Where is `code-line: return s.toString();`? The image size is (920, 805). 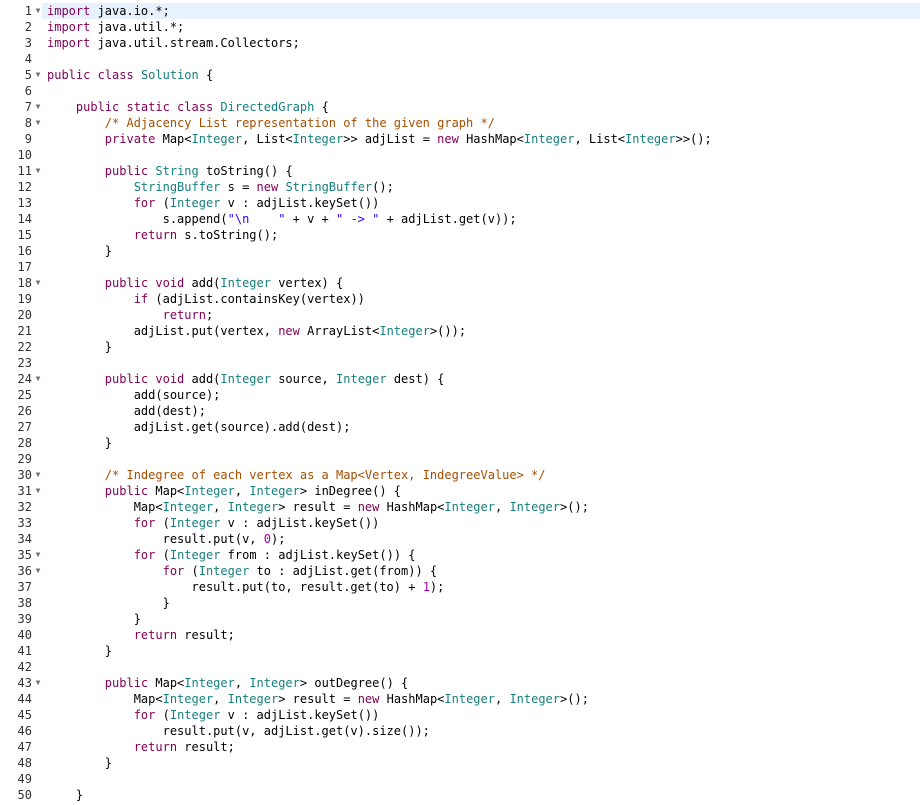 code-line: return s.toString(); is located at coordinates (481, 235).